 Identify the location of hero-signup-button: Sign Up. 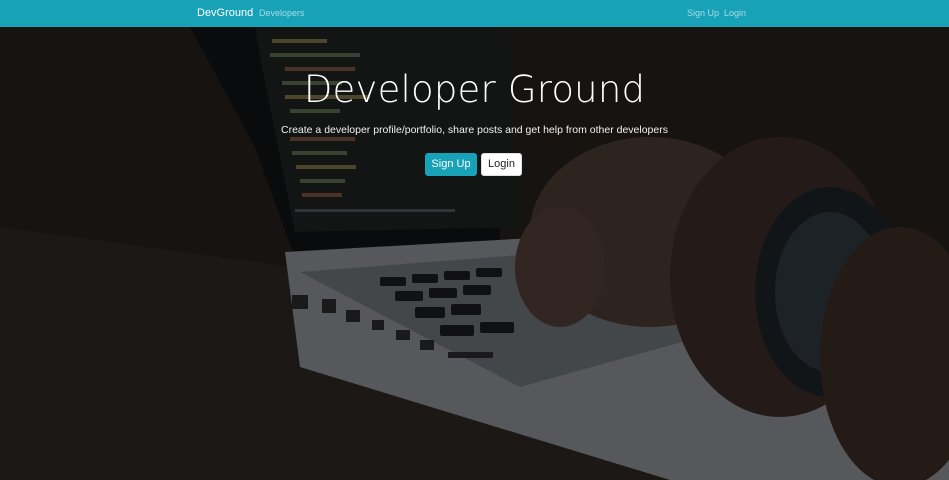
(451, 164).